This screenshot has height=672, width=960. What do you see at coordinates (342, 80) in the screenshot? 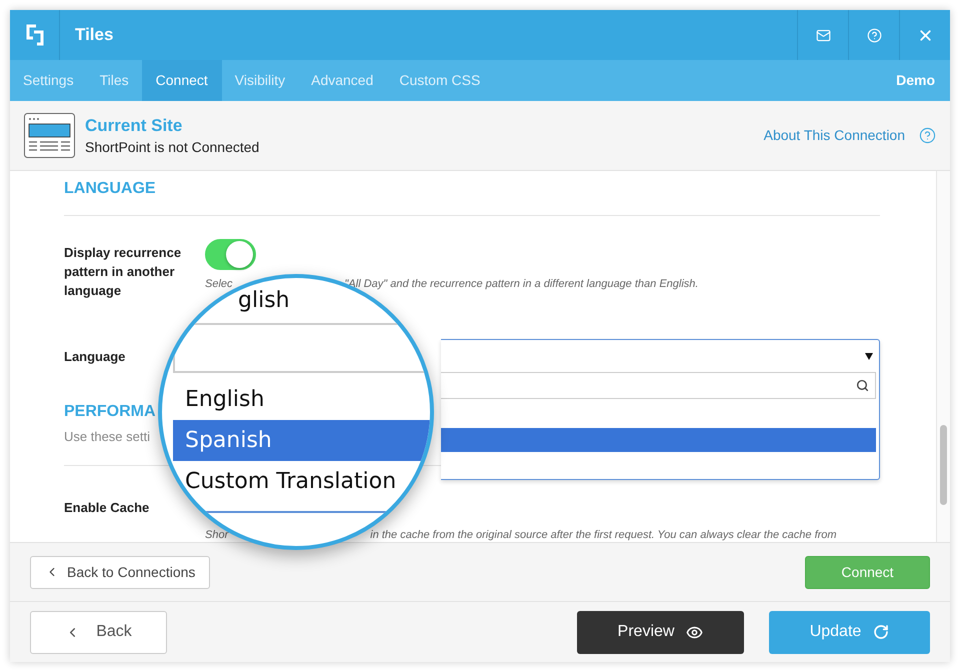
I see `tab: Advanced` at bounding box center [342, 80].